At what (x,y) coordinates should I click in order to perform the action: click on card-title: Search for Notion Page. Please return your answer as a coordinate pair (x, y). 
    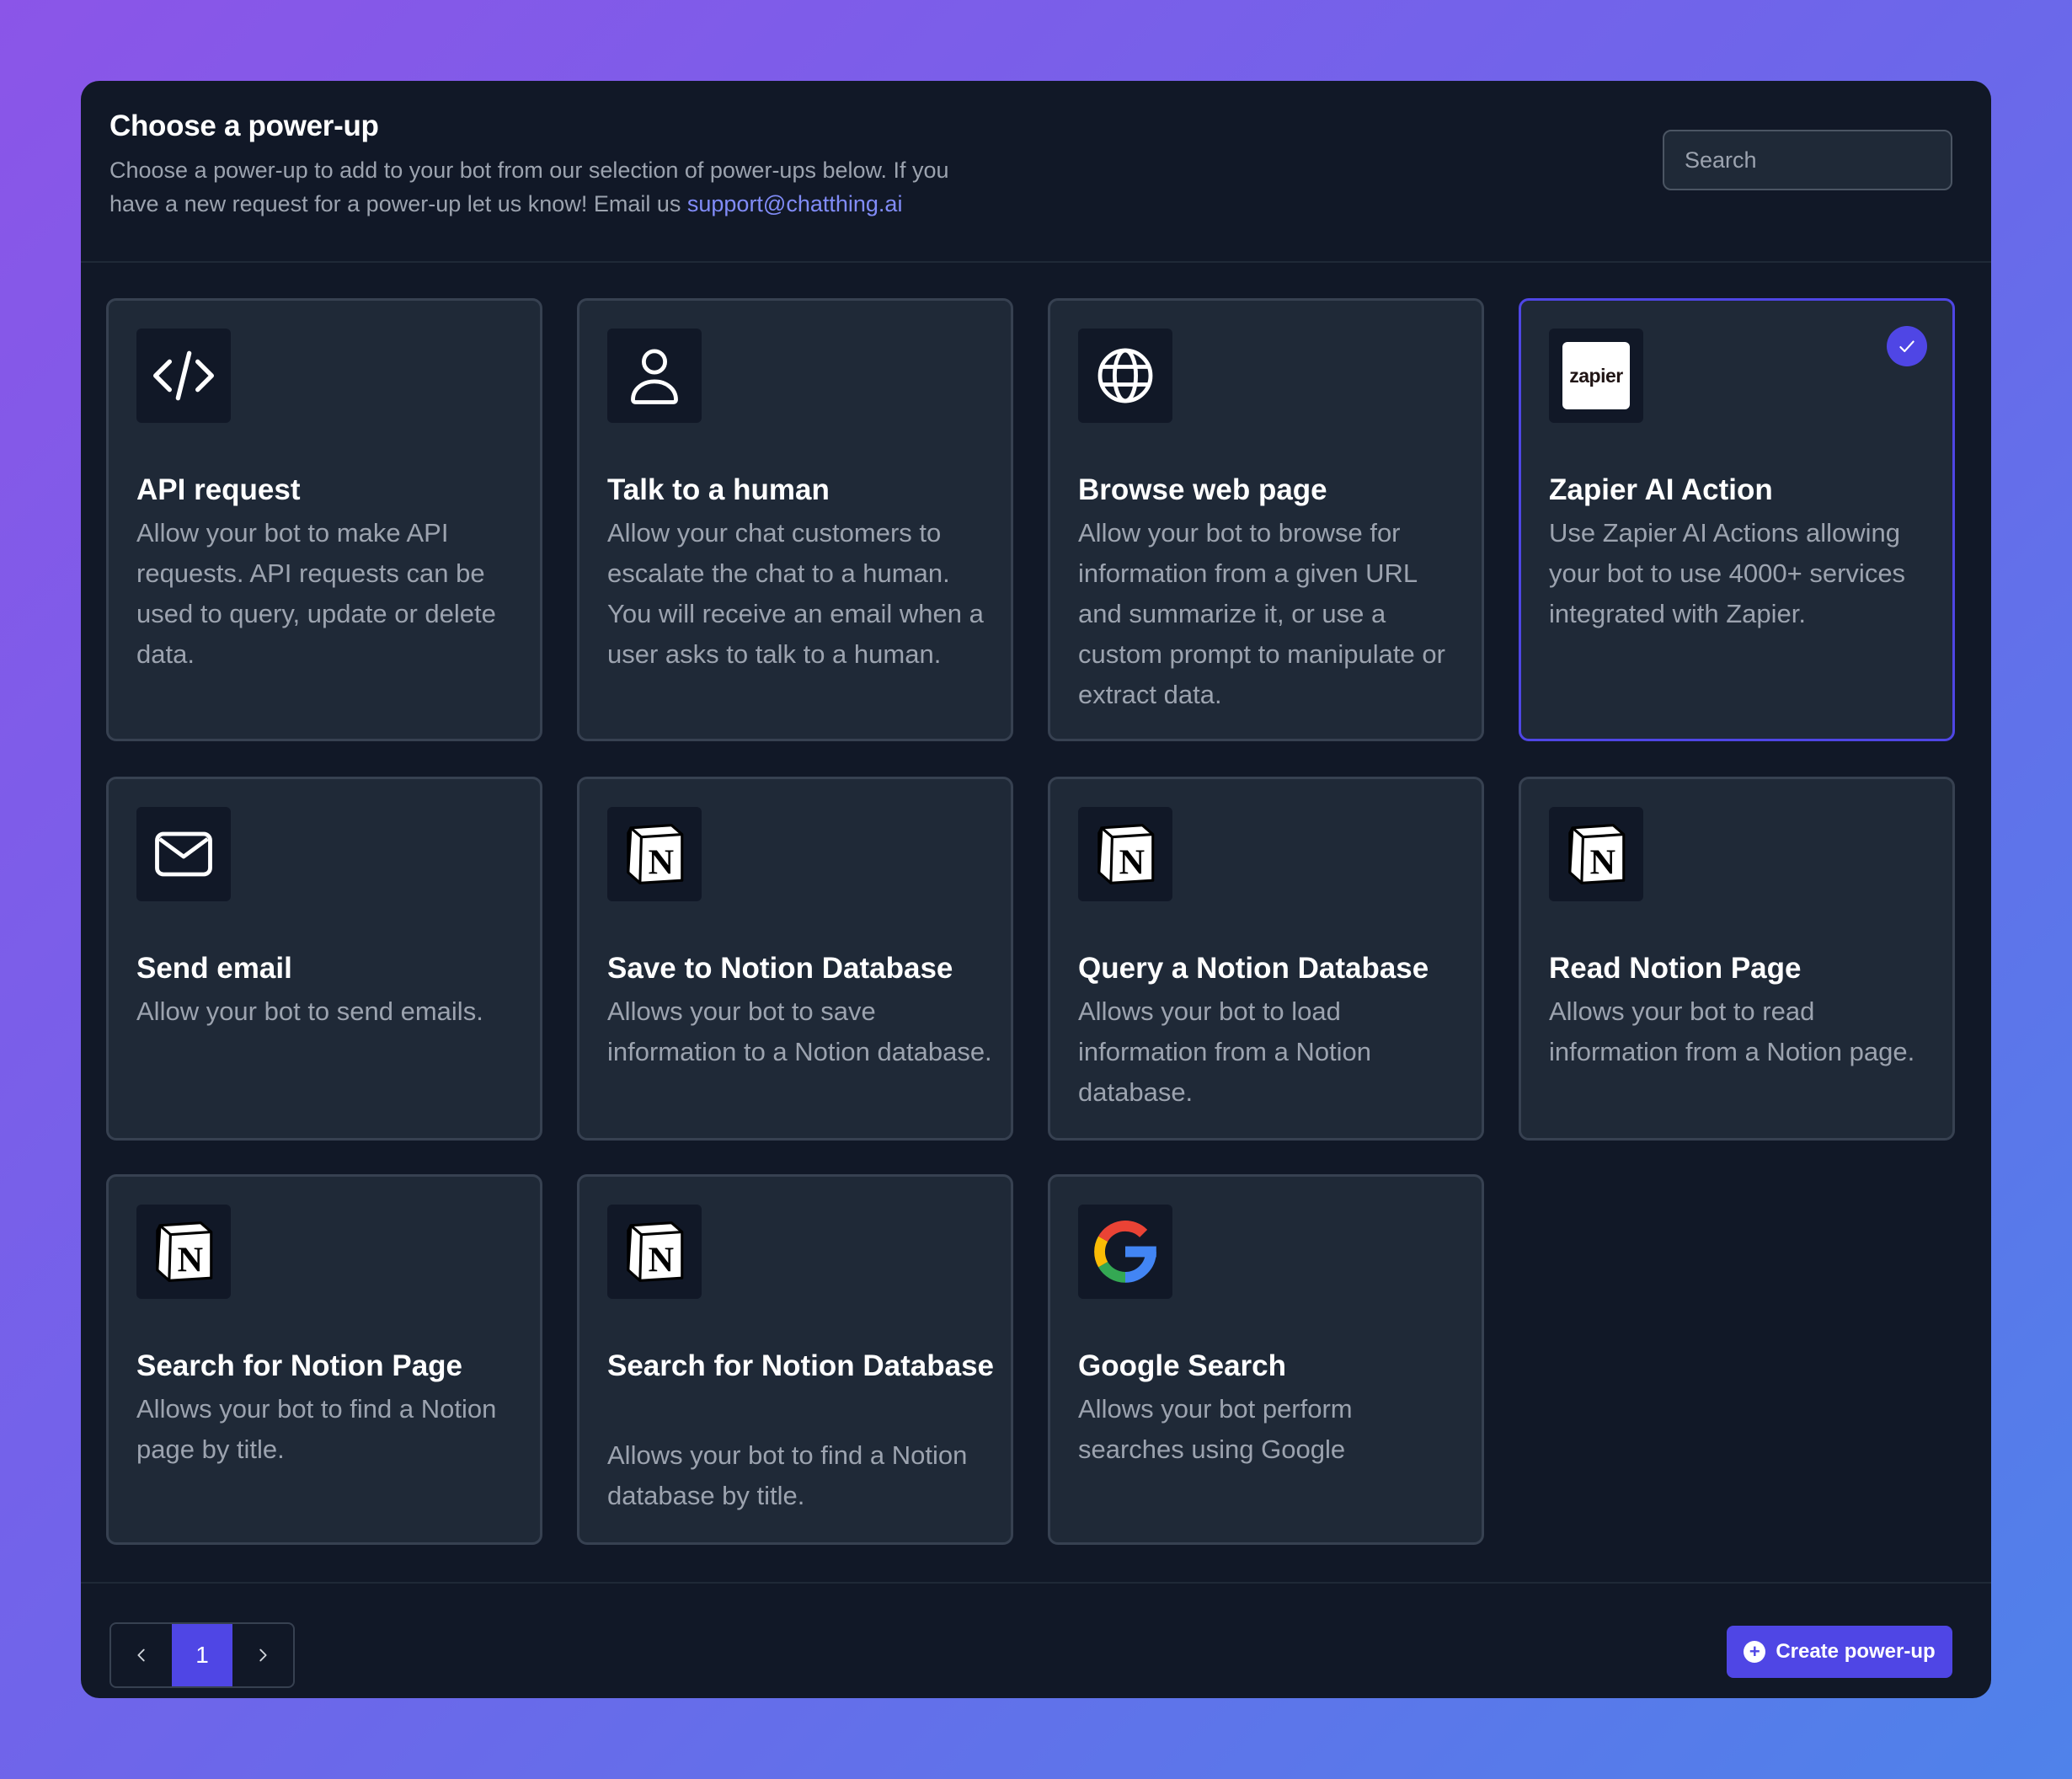
    Looking at the image, I should click on (299, 1365).